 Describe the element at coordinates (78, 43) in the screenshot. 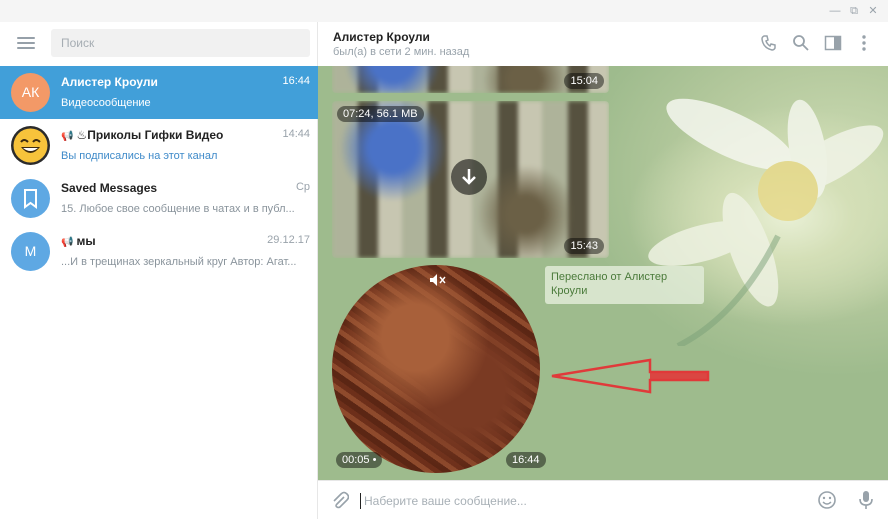

I see `search-placeholder: Поиск` at that location.